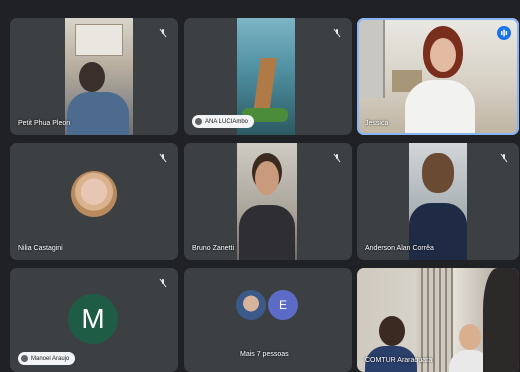  What do you see at coordinates (438, 320) in the screenshot?
I see `participant-tile: COMTUR Araraquara` at bounding box center [438, 320].